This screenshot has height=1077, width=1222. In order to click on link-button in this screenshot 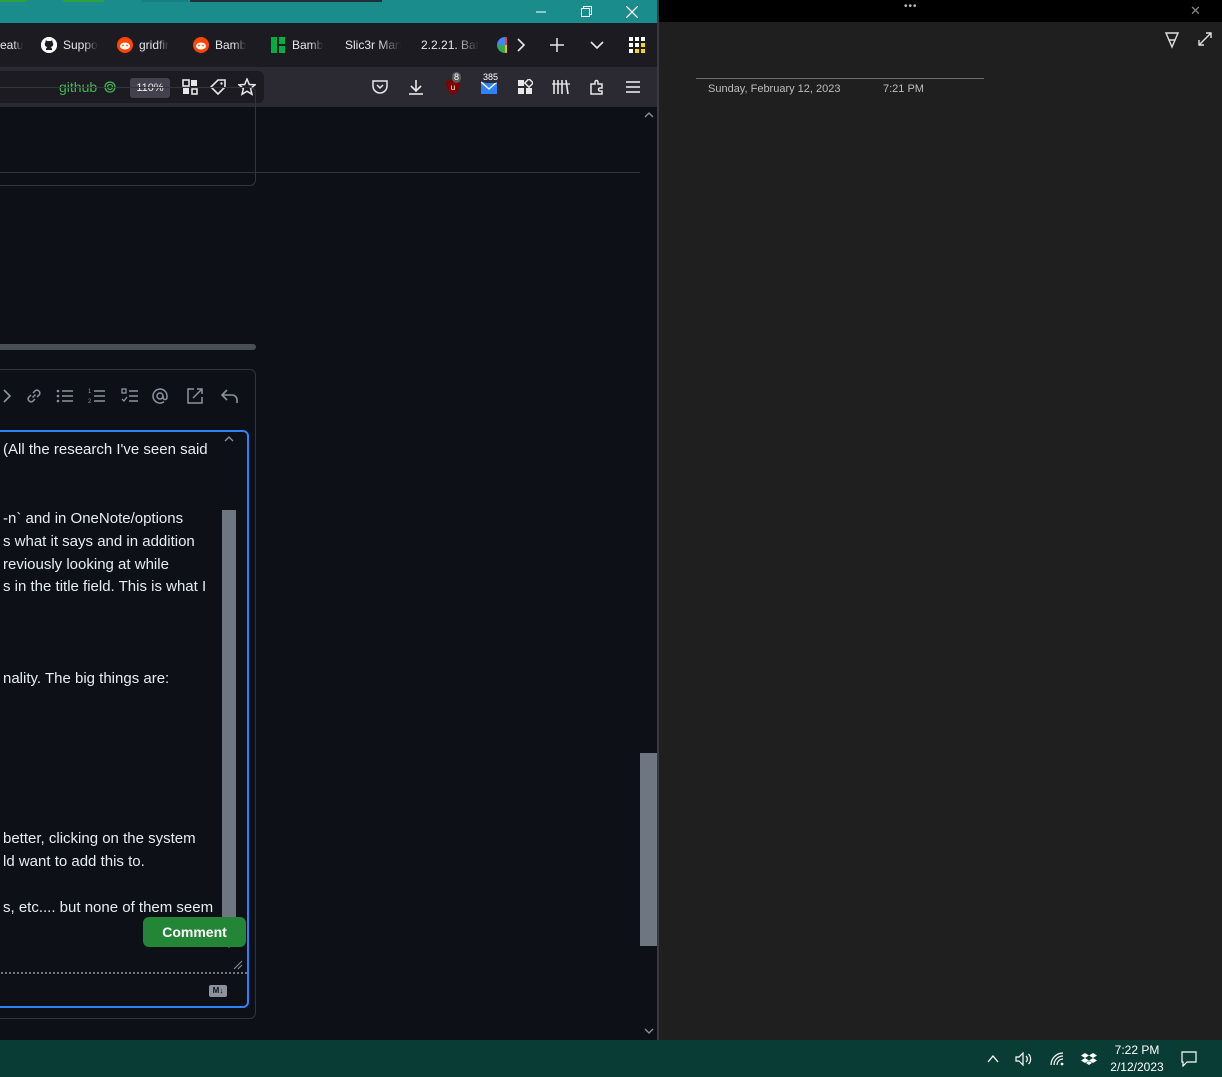, I will do `click(34, 396)`.